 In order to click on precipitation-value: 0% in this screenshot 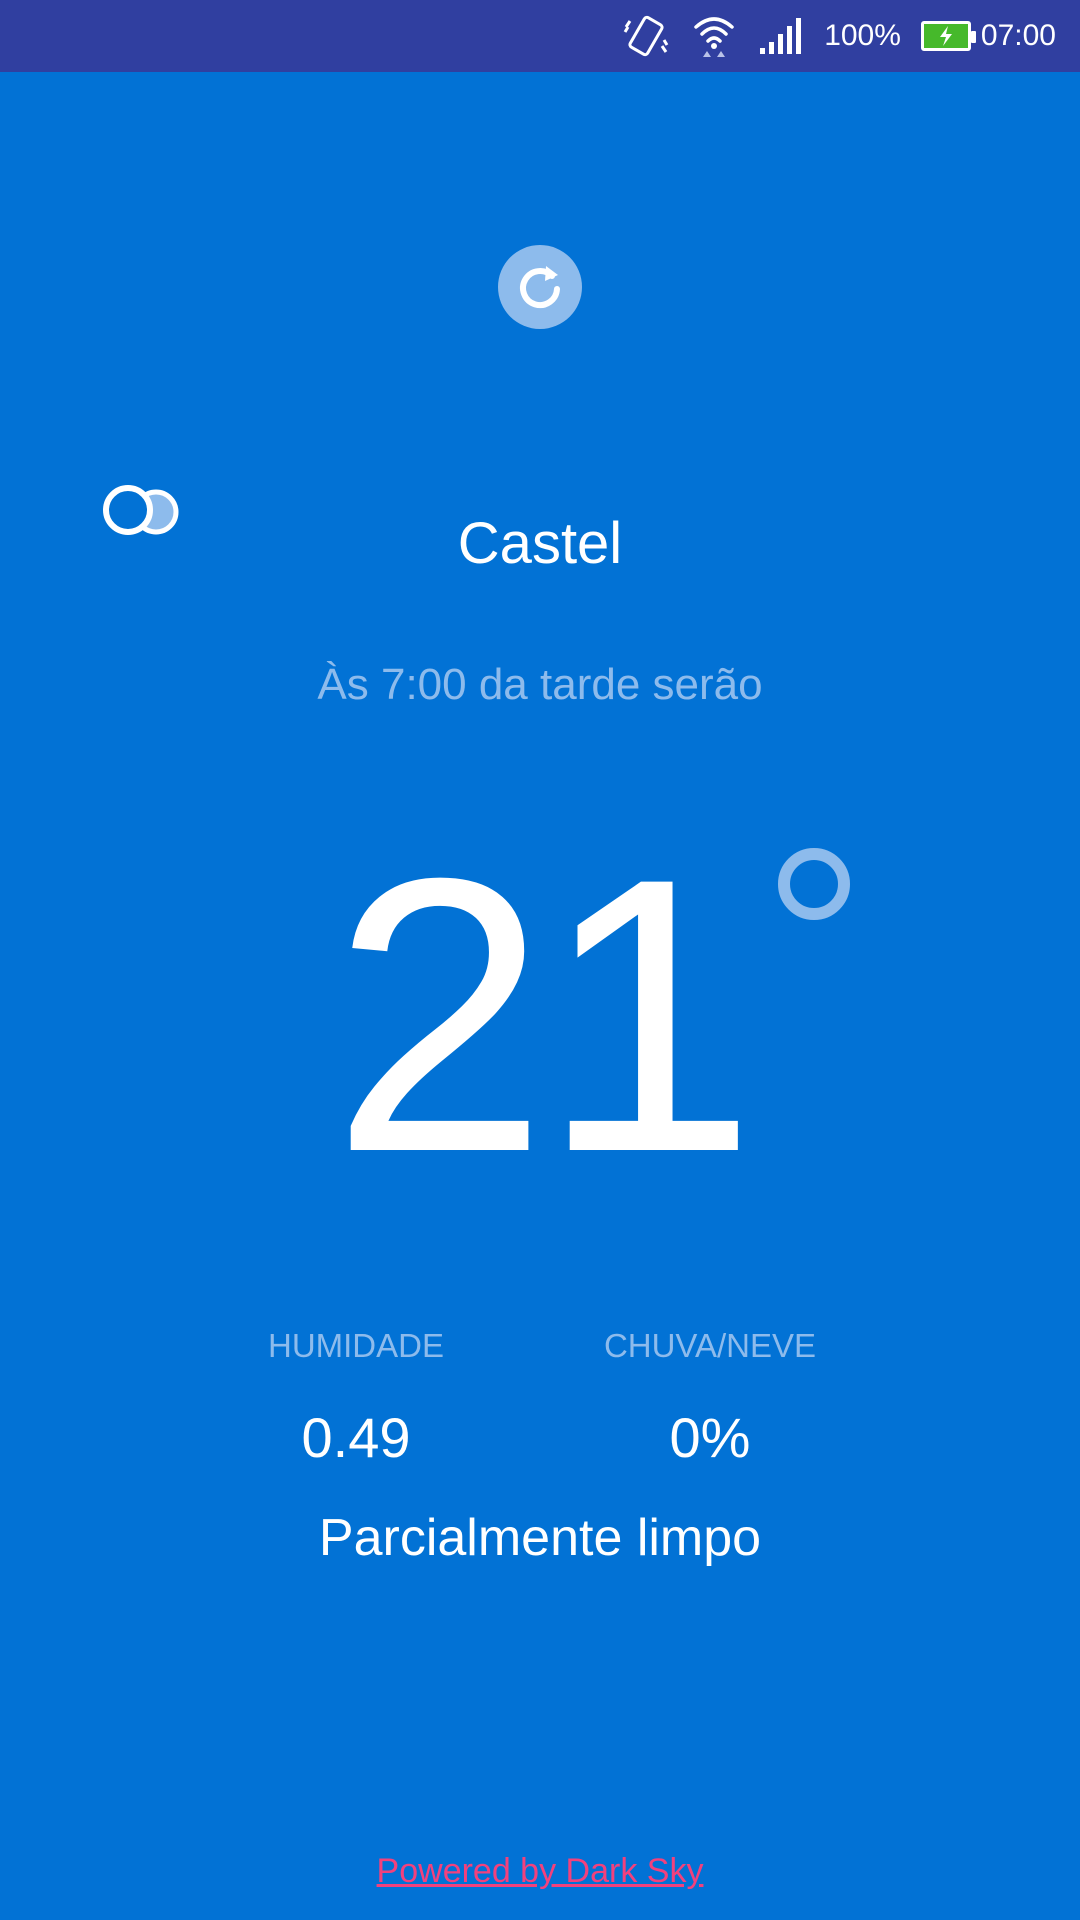, I will do `click(710, 1437)`.